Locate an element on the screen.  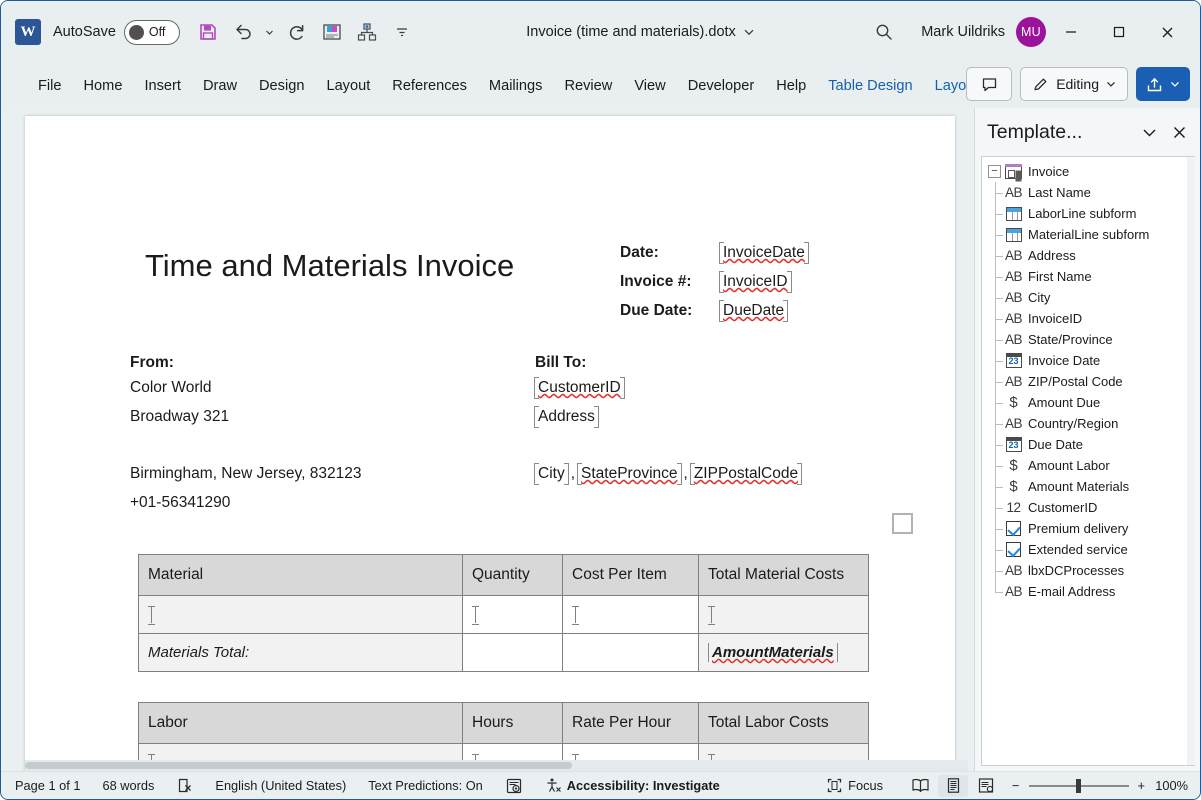
invoice-id-field: InvoiceID is located at coordinates (755, 282).